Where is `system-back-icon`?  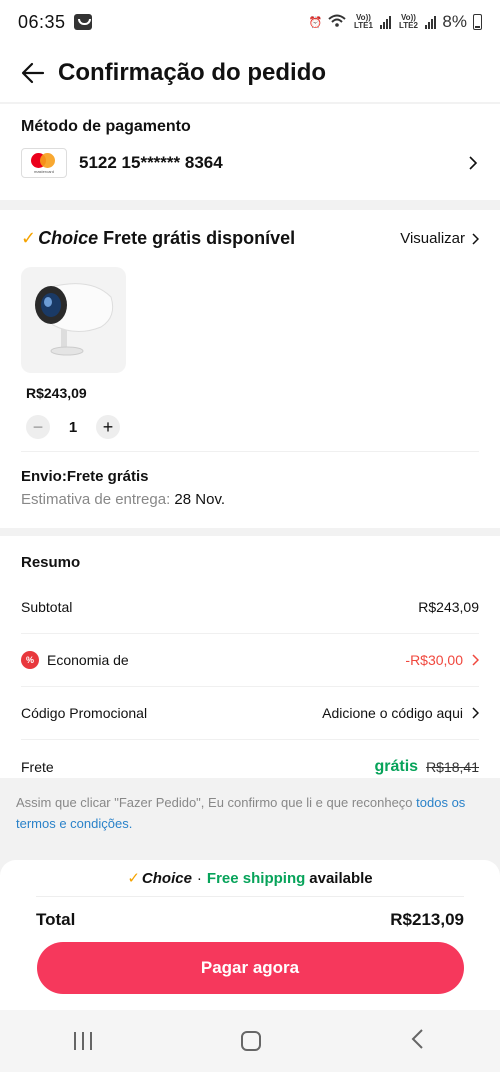 system-back-icon is located at coordinates (418, 1041).